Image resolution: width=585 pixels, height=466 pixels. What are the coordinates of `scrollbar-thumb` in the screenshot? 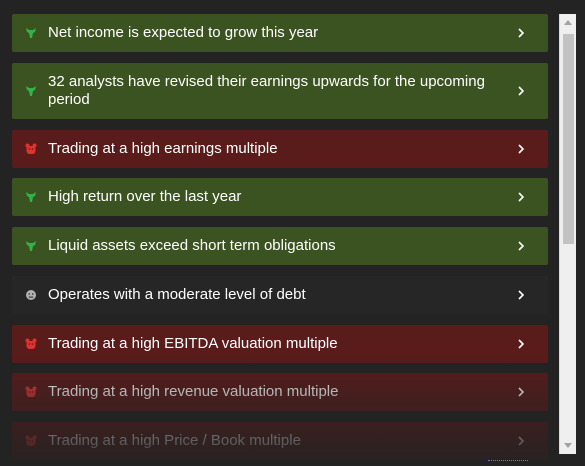 It's located at (568, 139).